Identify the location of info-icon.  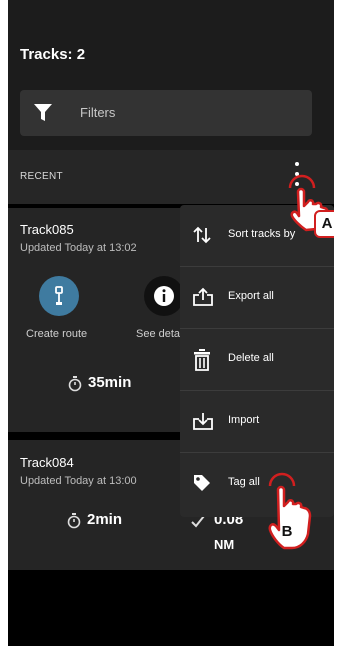
(164, 296).